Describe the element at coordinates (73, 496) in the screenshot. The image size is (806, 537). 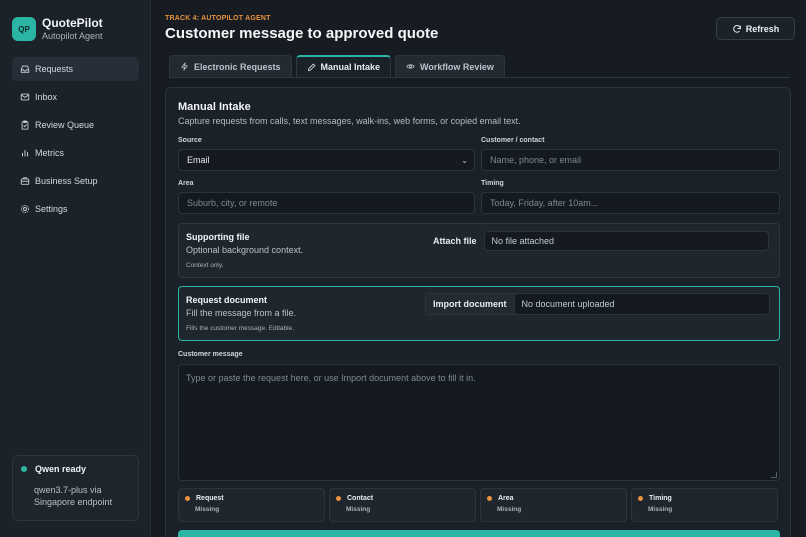
I see `status-detail: qwen3.7-plus via Singapore endpoint` at that location.